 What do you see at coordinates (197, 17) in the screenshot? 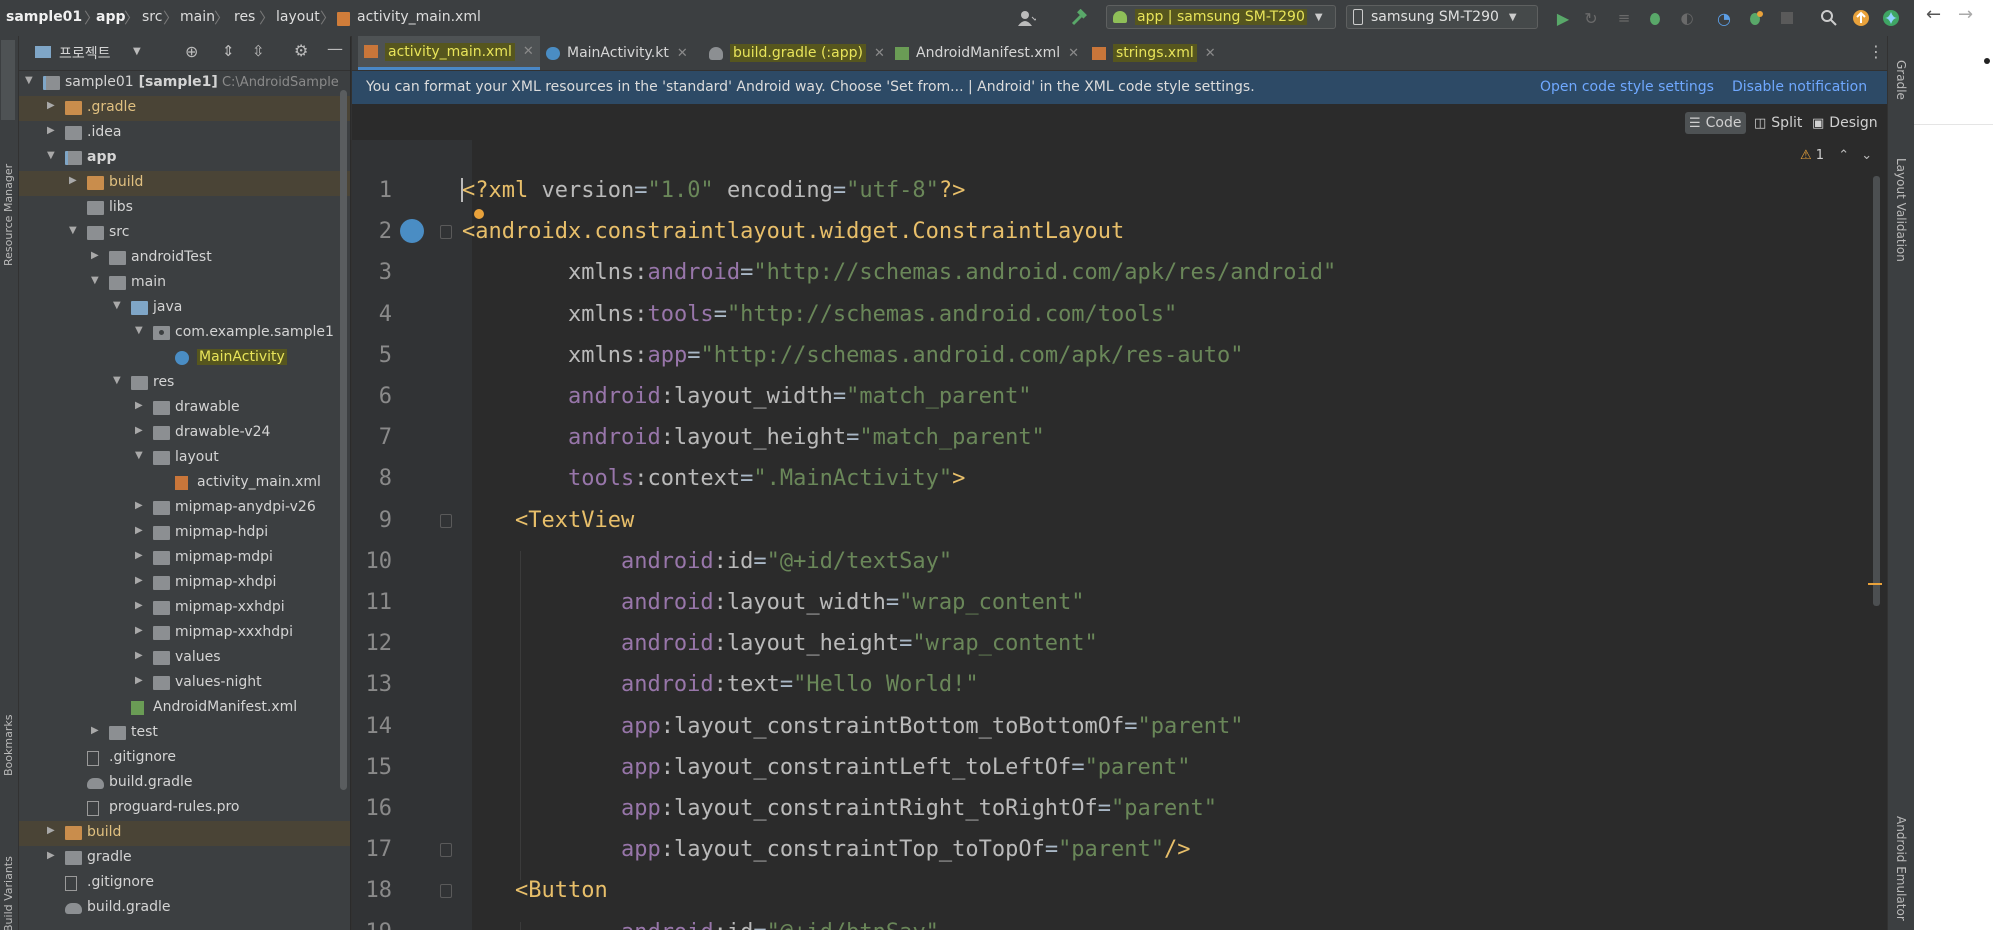
I see `breadcrumb-main: main` at bounding box center [197, 17].